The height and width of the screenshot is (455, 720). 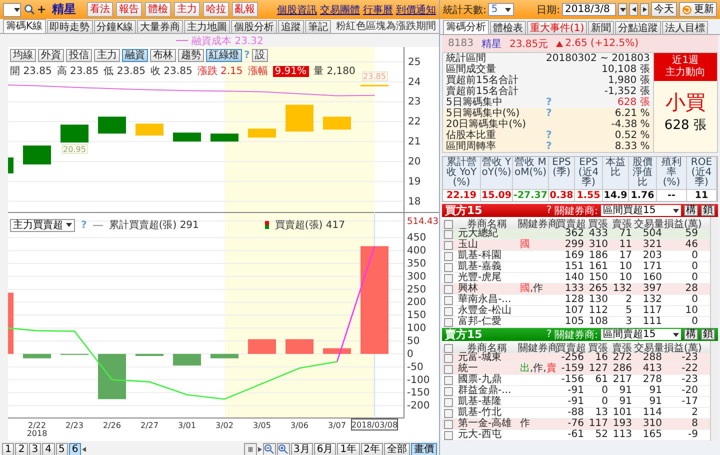 I want to click on analysis-tab: 法人目標, so click(x=685, y=27).